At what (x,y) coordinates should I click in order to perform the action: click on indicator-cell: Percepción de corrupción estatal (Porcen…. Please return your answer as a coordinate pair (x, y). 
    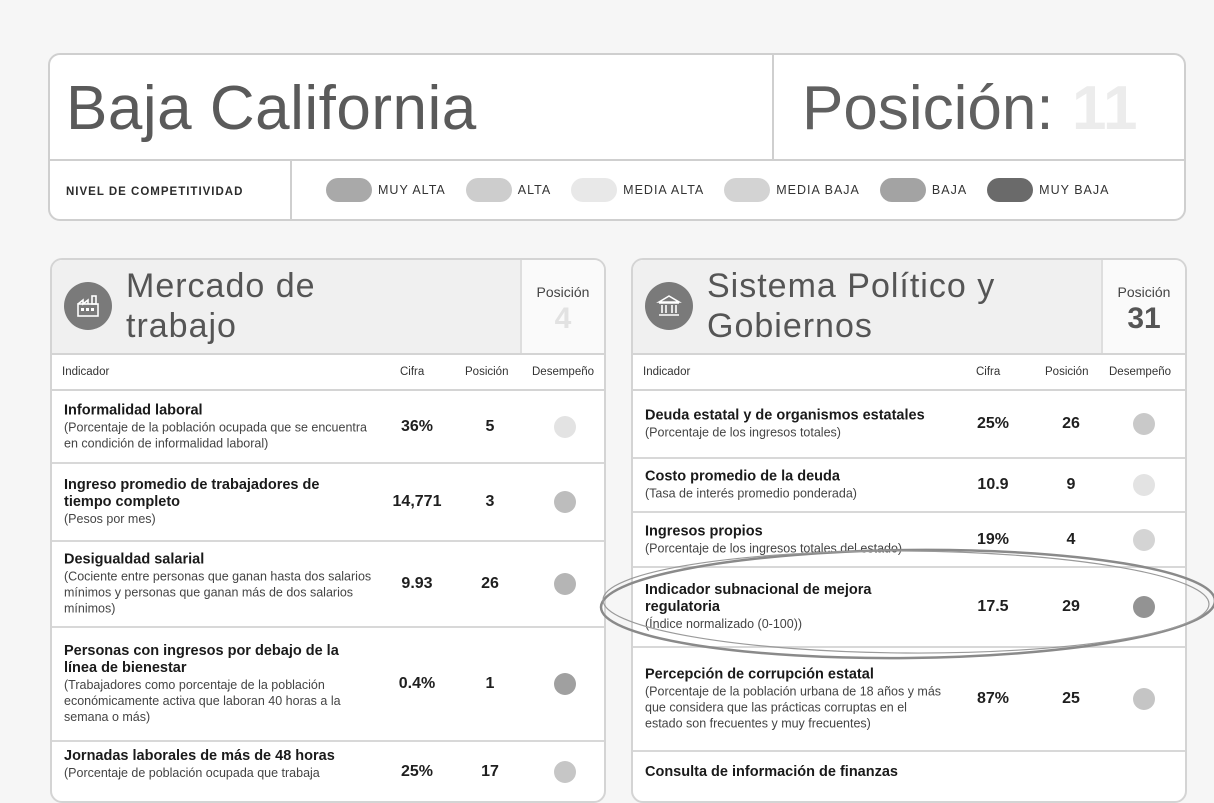
    Looking at the image, I should click on (795, 699).